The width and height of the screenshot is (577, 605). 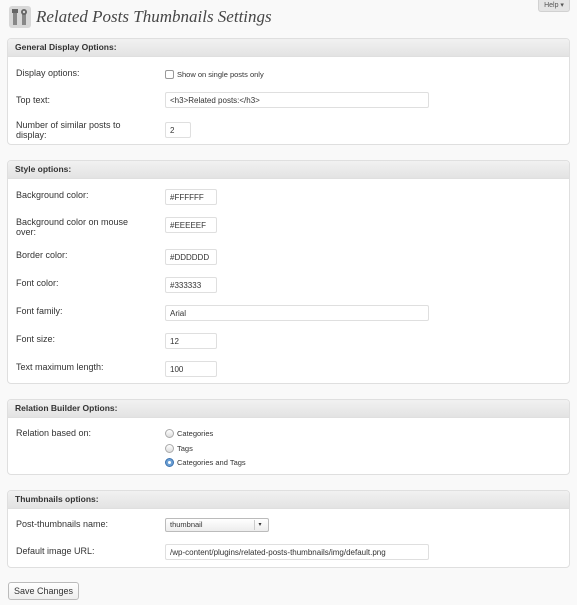 What do you see at coordinates (220, 75) in the screenshot?
I see `show-single-posts-label: Show on single posts only` at bounding box center [220, 75].